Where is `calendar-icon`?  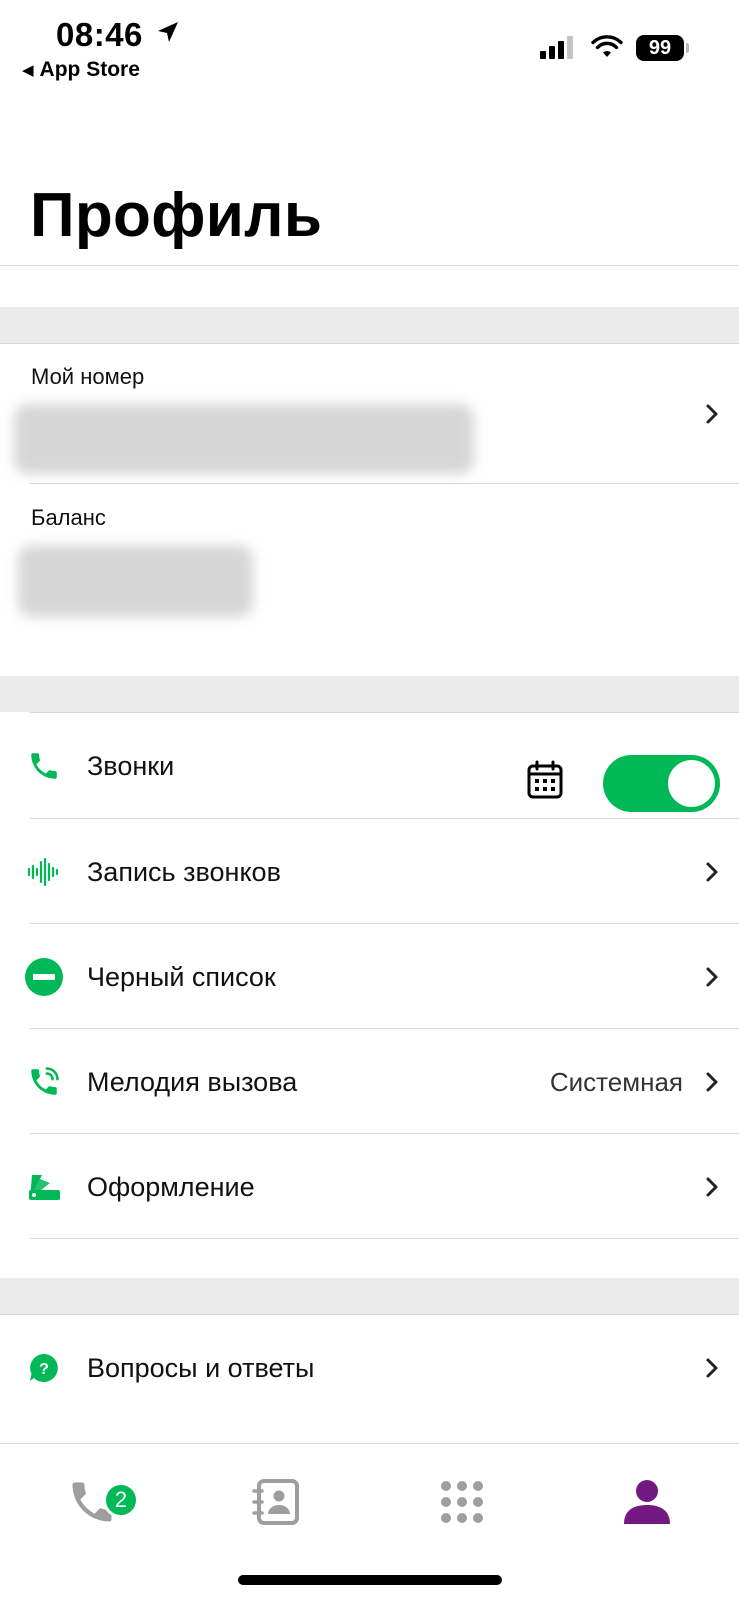 calendar-icon is located at coordinates (545, 780).